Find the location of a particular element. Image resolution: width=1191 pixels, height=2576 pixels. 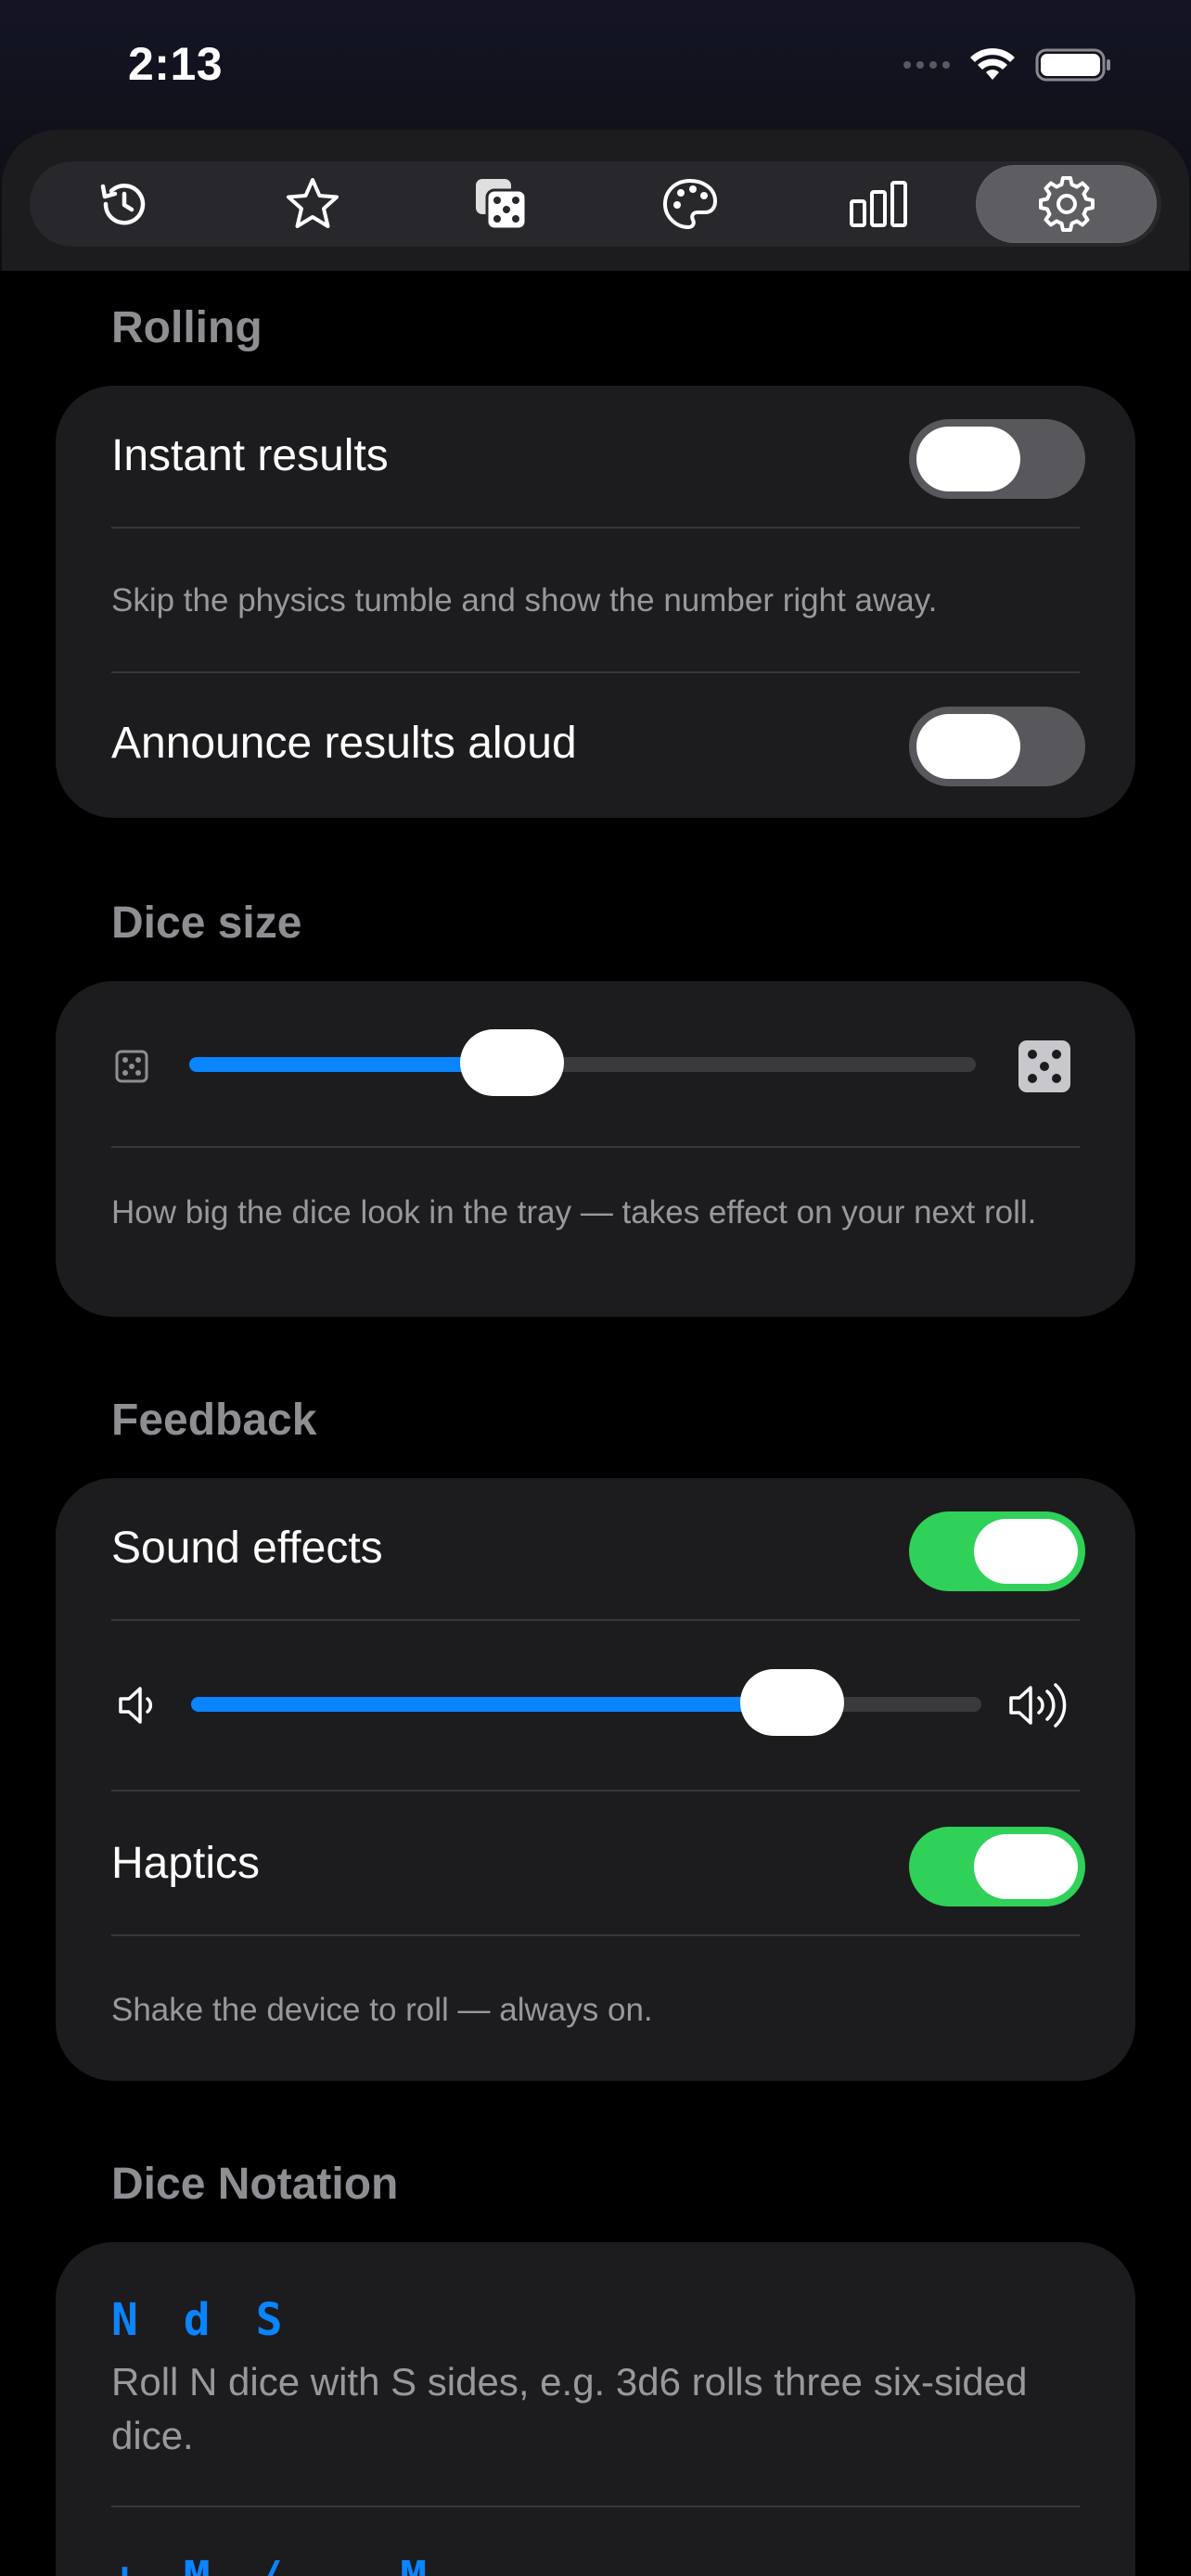

sound-effects-label: Sound effects is located at coordinates (247, 1548).